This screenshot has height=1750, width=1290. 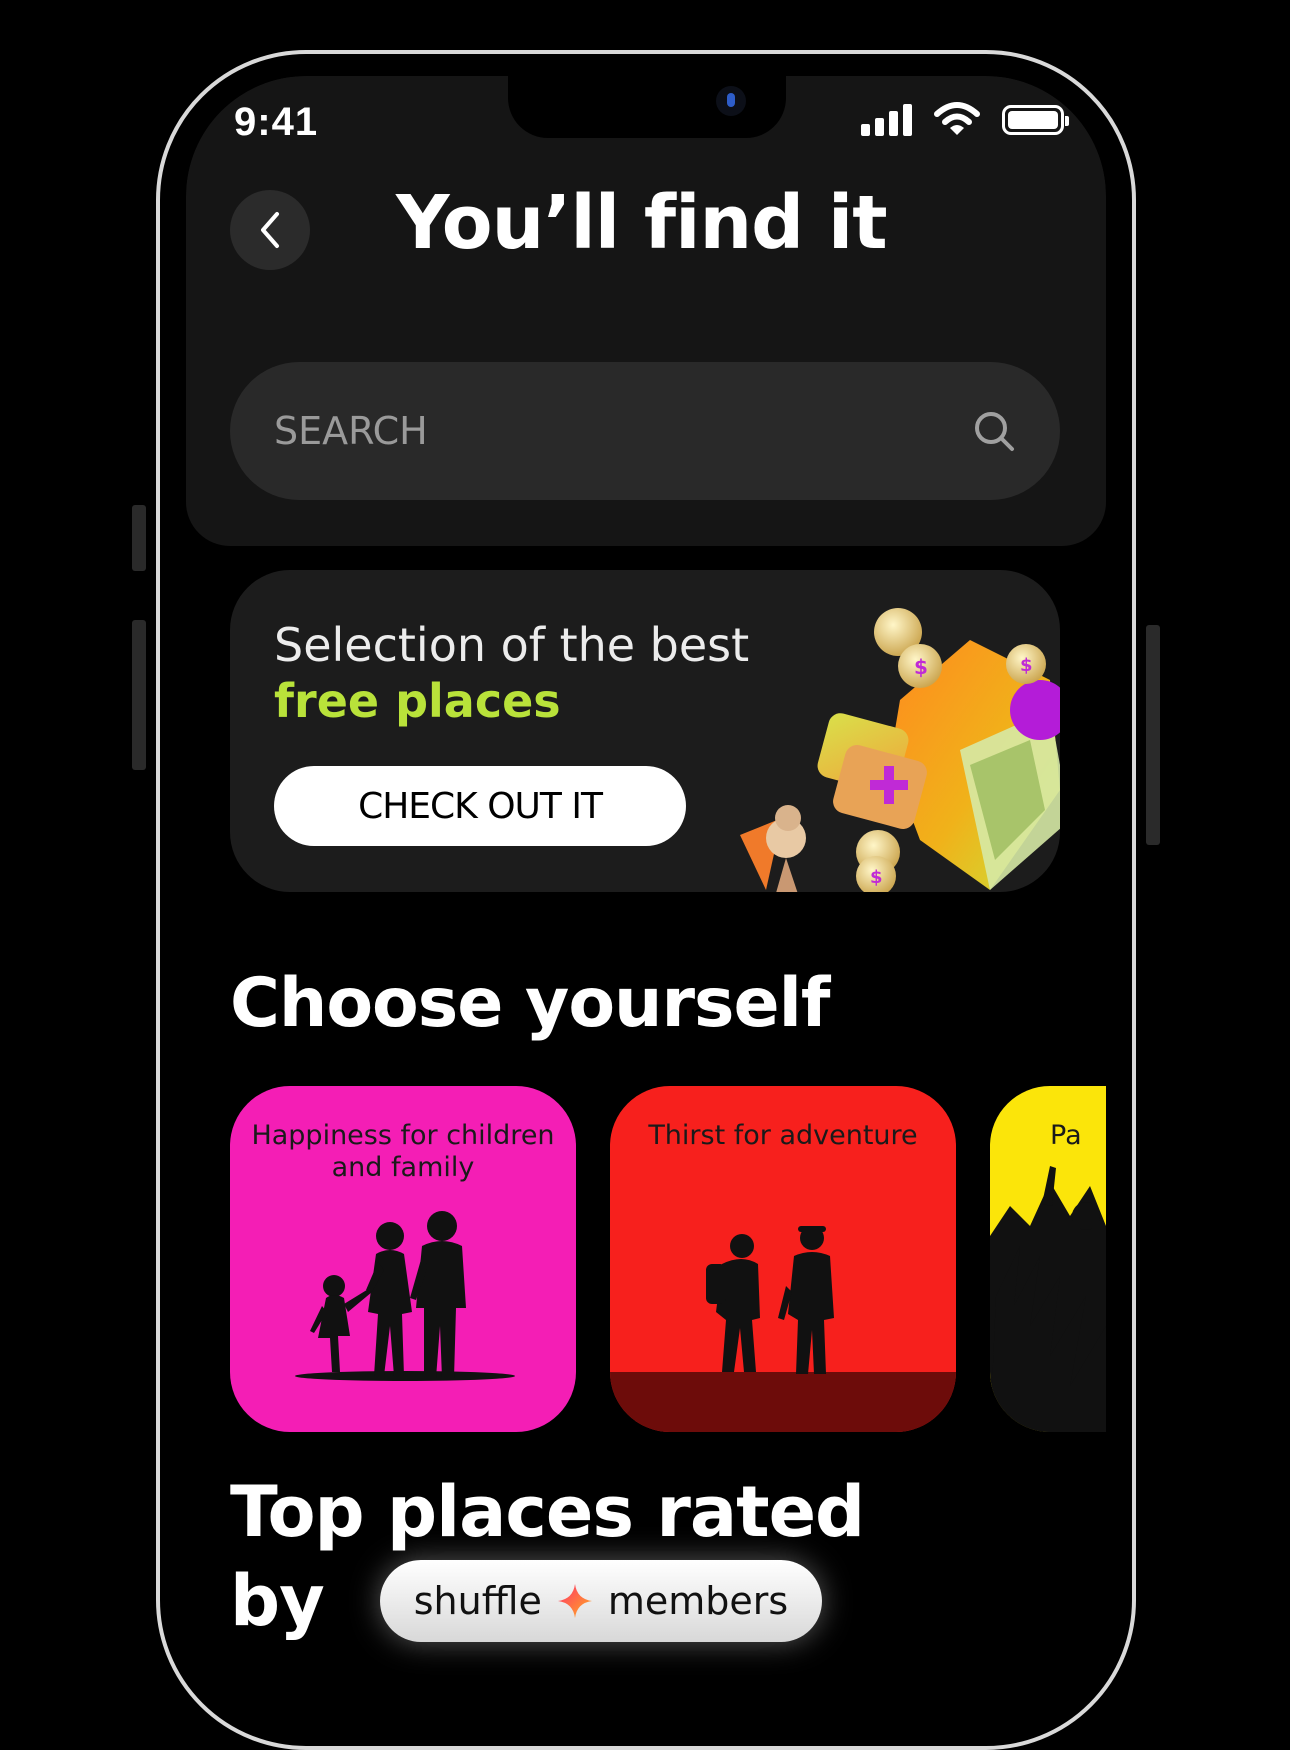 I want to click on phone-volume-button, so click(x=139, y=695).